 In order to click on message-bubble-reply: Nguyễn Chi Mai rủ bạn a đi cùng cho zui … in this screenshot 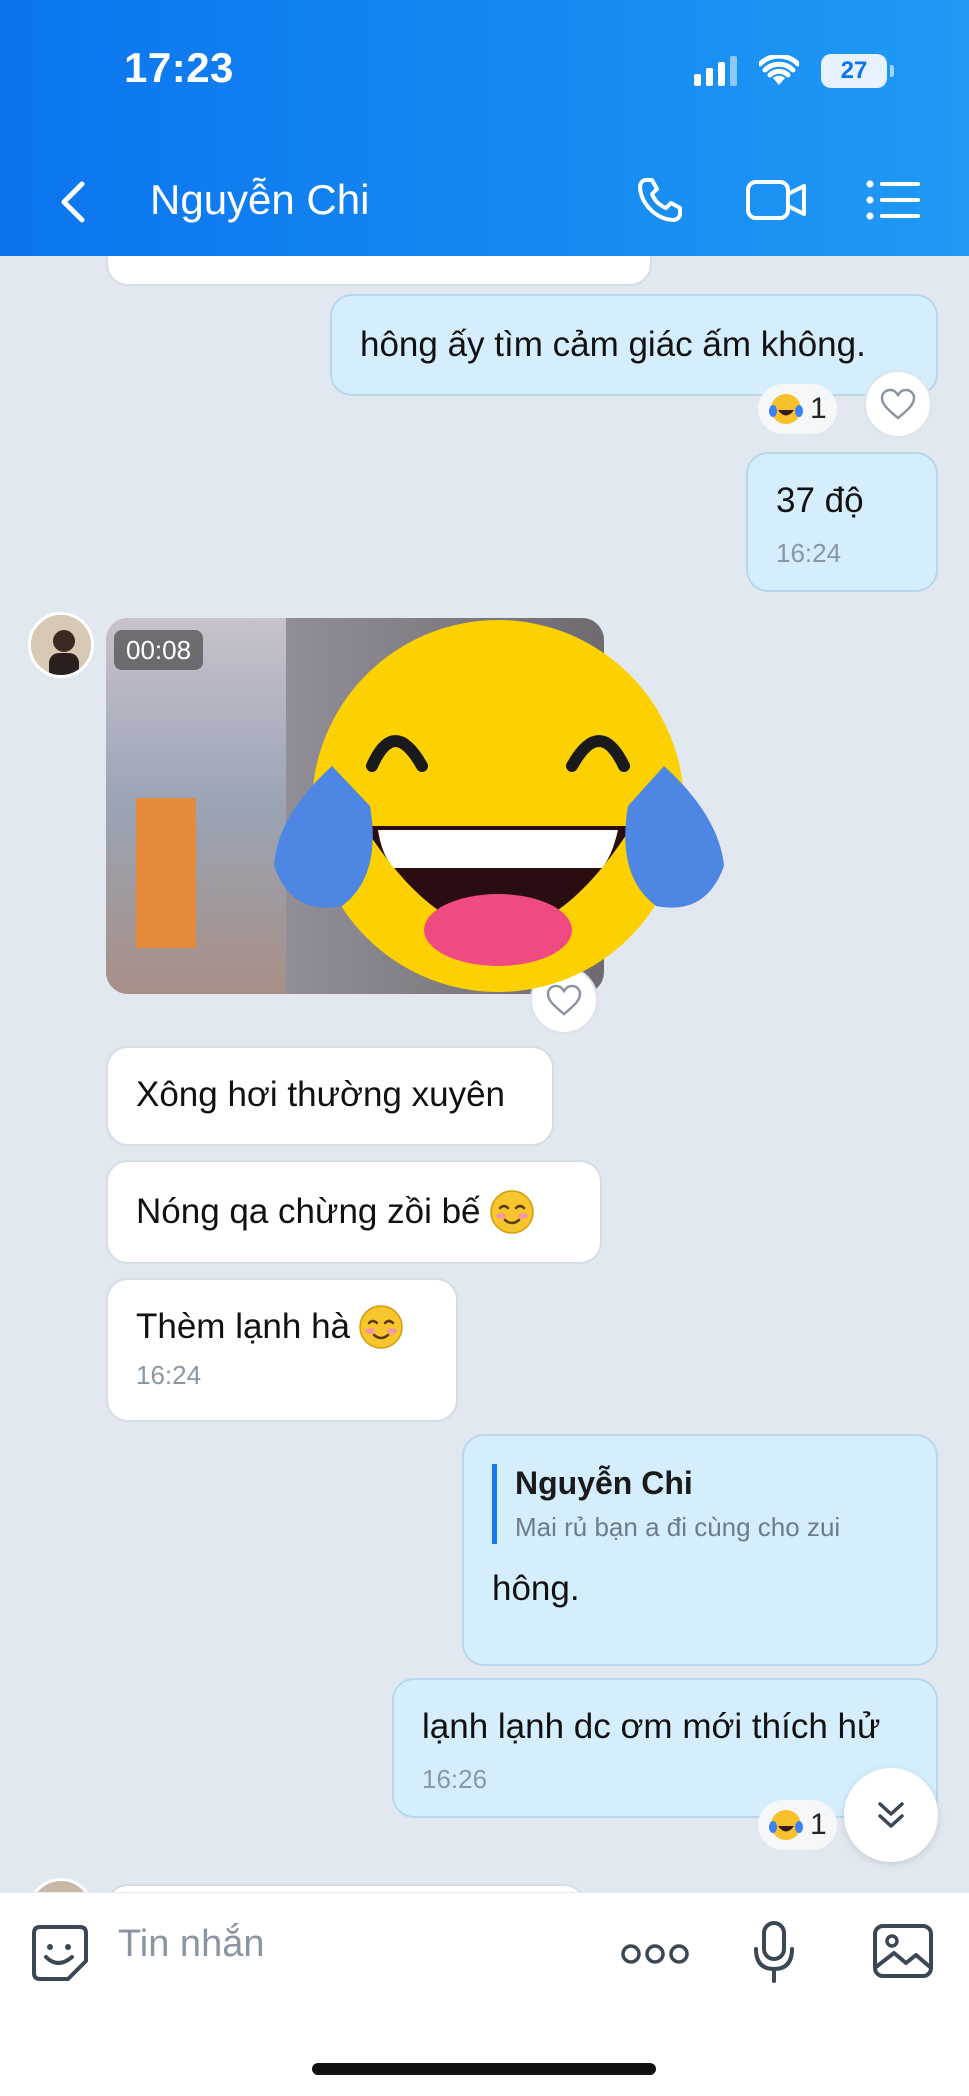, I will do `click(700, 1550)`.